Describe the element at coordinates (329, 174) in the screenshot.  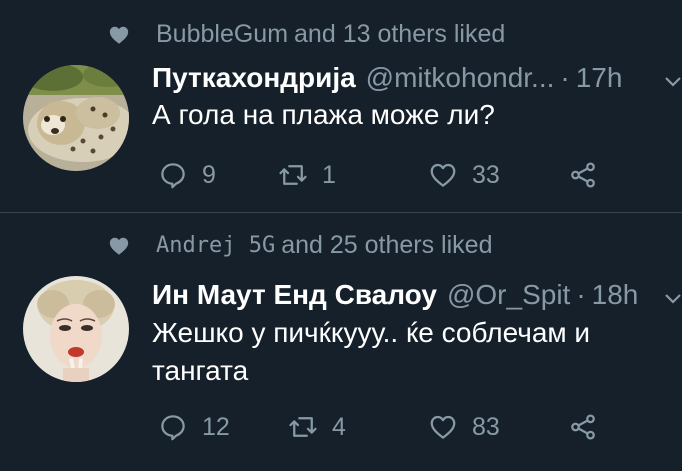
I see `retweet-count: 1` at that location.